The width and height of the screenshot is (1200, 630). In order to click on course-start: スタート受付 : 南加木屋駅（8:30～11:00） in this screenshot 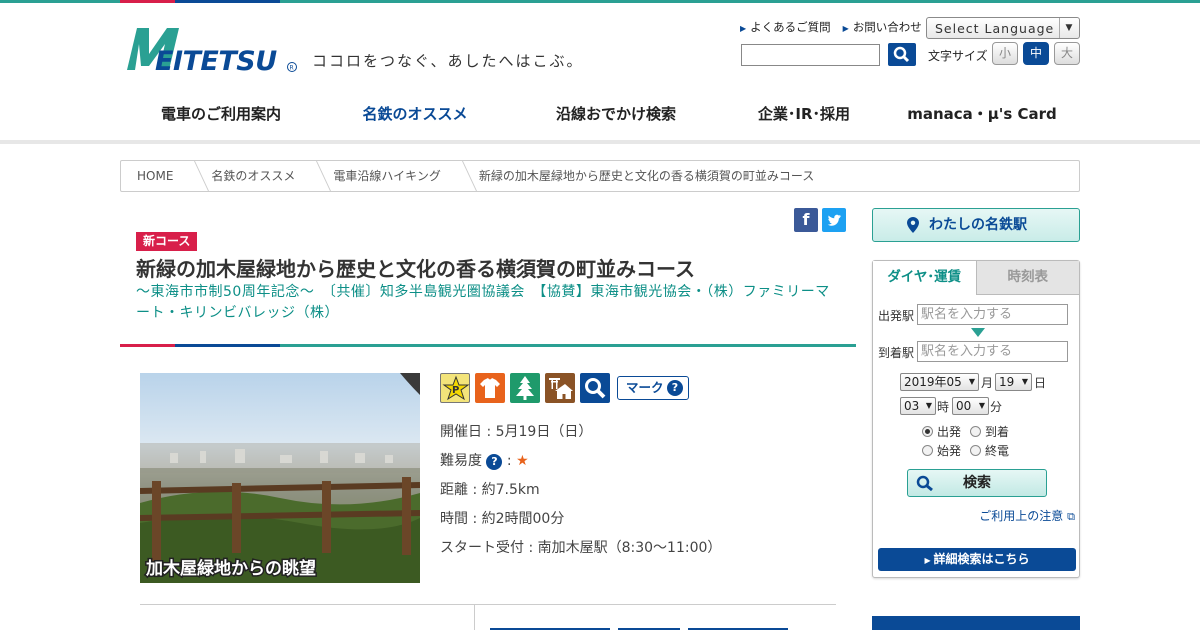, I will do `click(581, 548)`.